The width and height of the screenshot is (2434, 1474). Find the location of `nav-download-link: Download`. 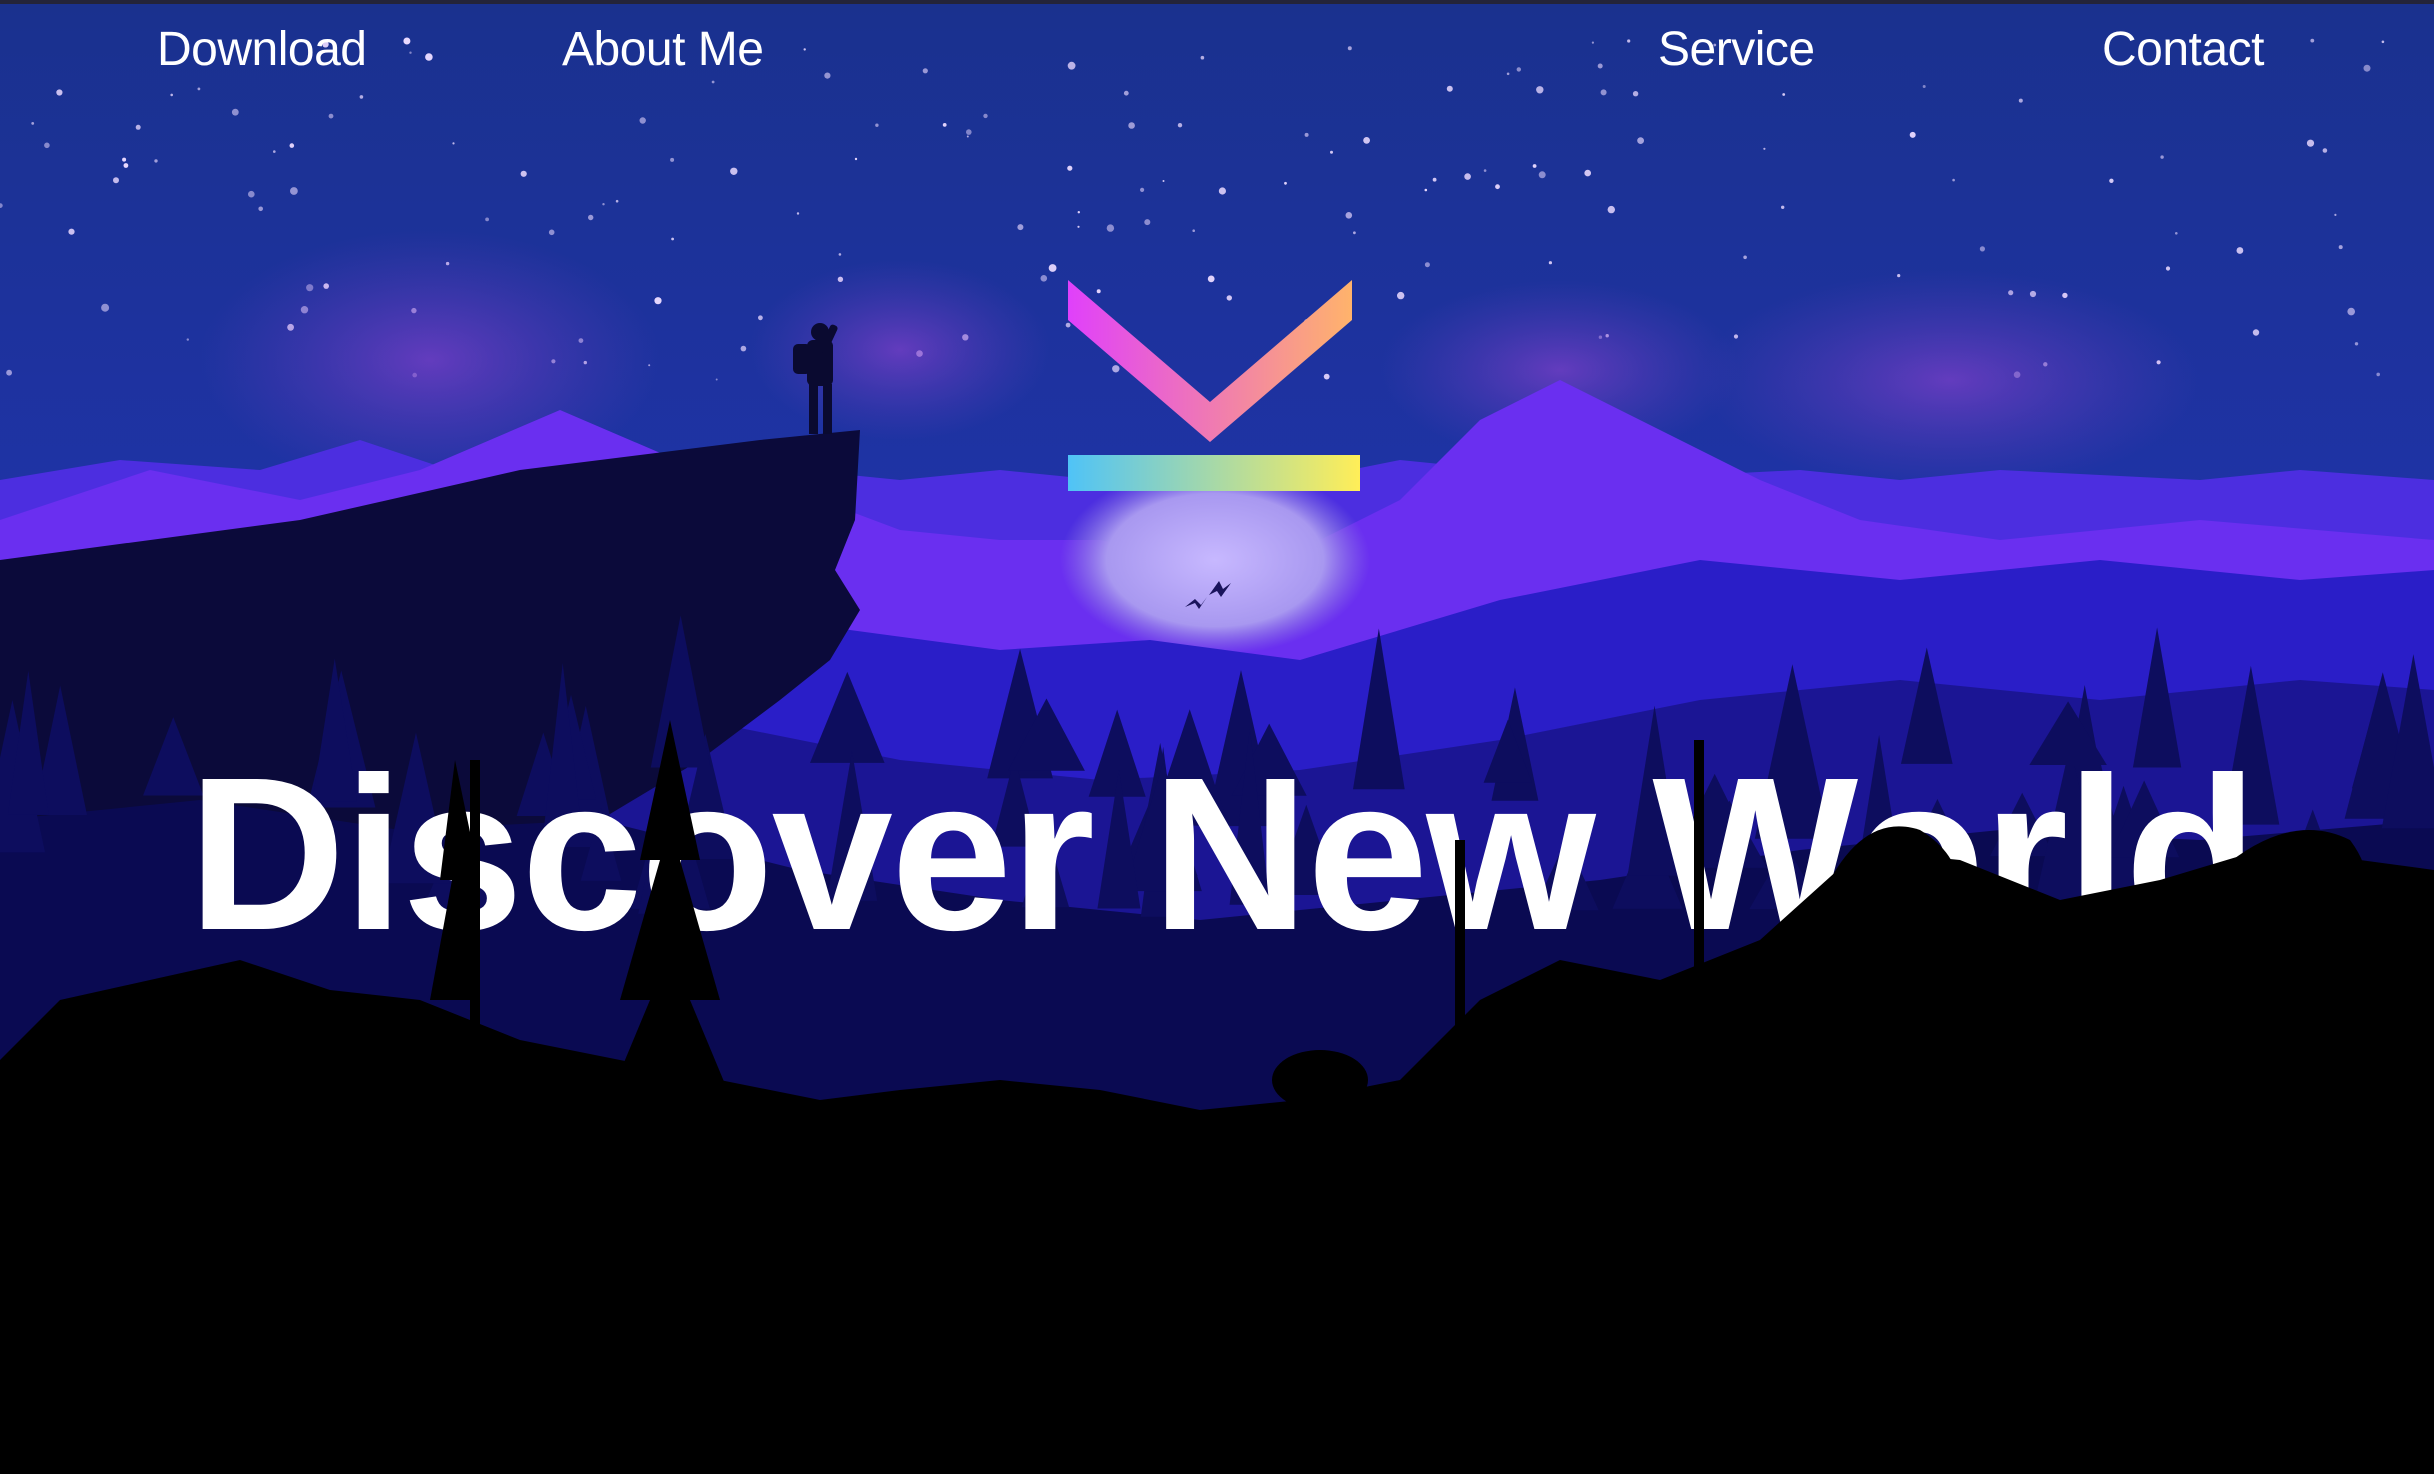

nav-download-link: Download is located at coordinates (262, 49).